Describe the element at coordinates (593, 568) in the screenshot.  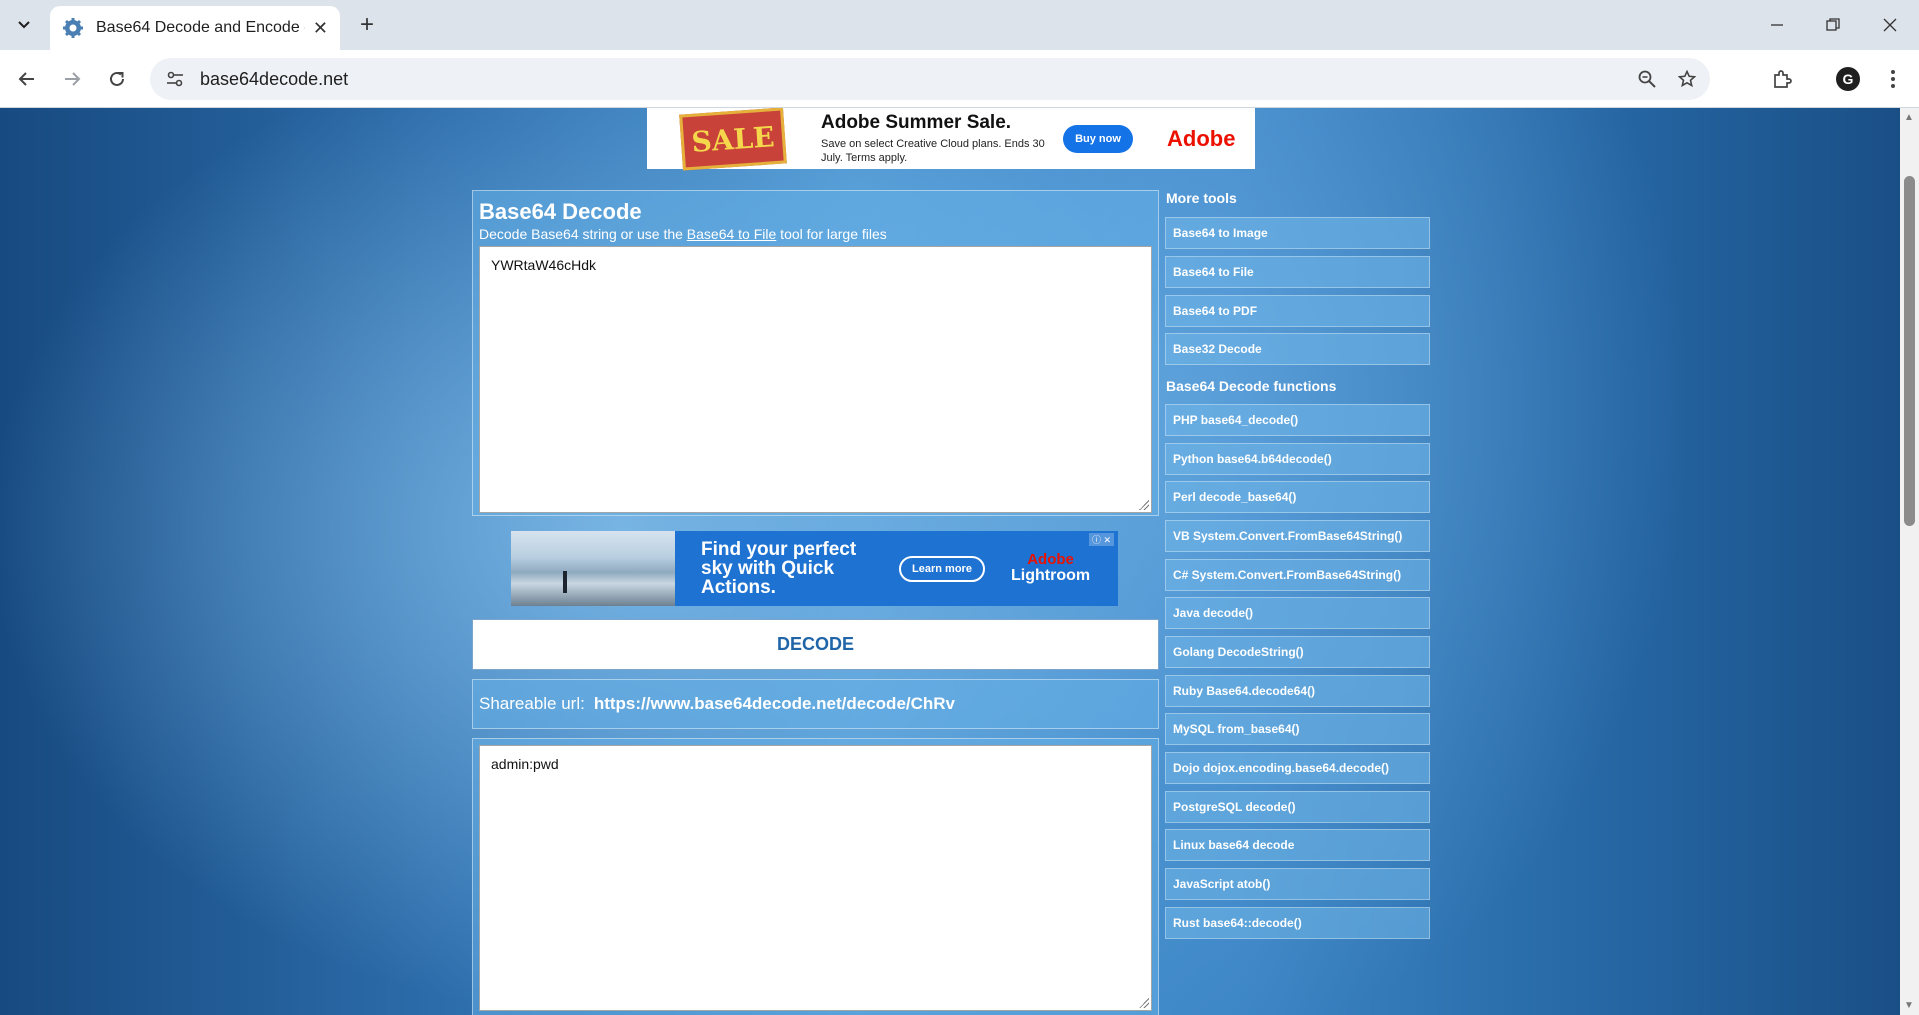
I see `ad-sky-photo` at that location.